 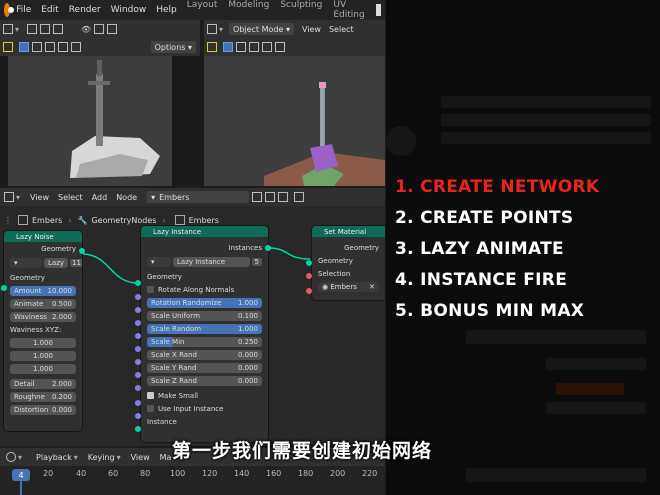 I want to click on scale-min-socket, so click(x=138, y=349).